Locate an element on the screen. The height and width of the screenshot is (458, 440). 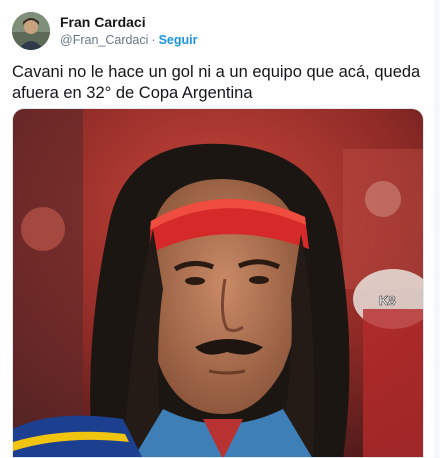
handle-line: @Fran_Cardaci · Seguir is located at coordinates (129, 40).